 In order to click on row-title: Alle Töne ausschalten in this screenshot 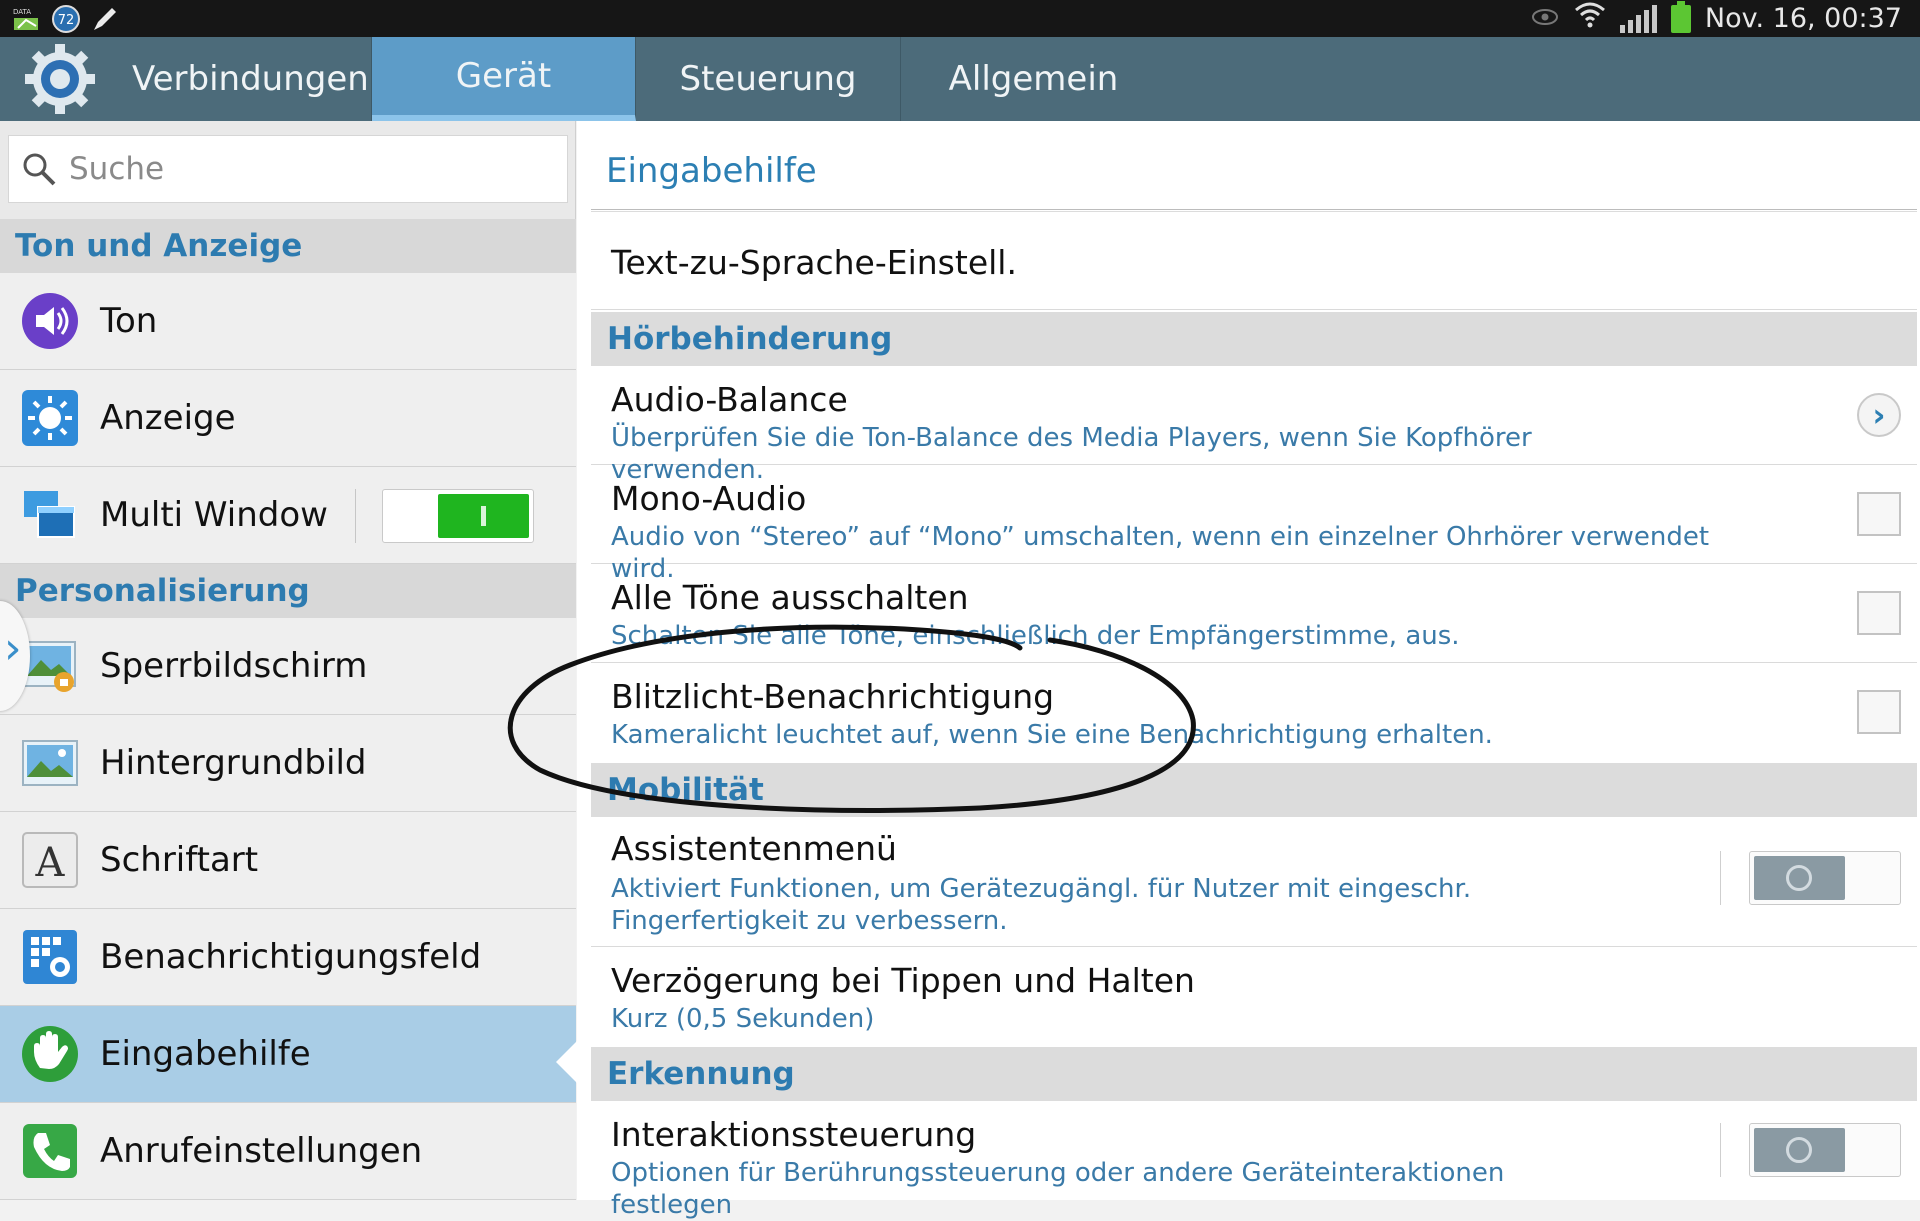, I will do `click(790, 597)`.